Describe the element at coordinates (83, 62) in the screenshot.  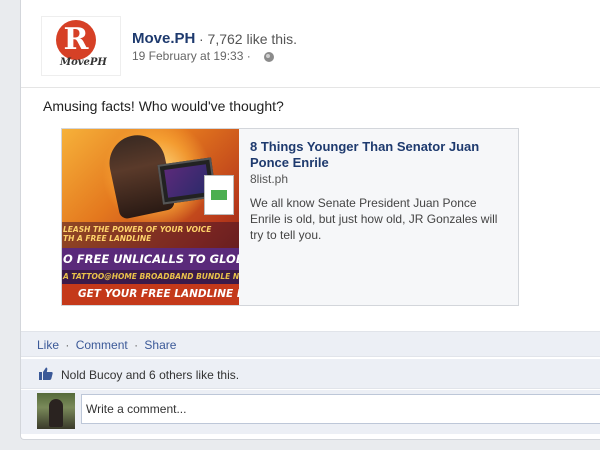
I see `logo-text: MovePH` at that location.